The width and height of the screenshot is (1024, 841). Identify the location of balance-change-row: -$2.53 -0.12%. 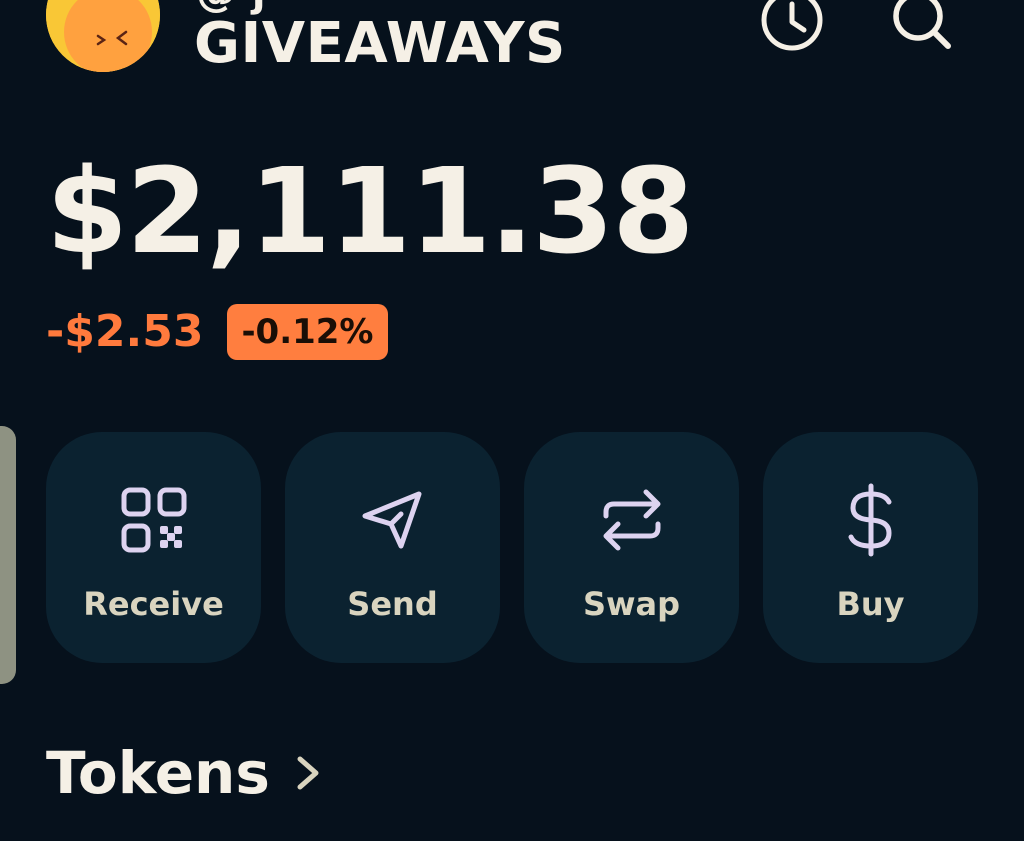
(217, 332).